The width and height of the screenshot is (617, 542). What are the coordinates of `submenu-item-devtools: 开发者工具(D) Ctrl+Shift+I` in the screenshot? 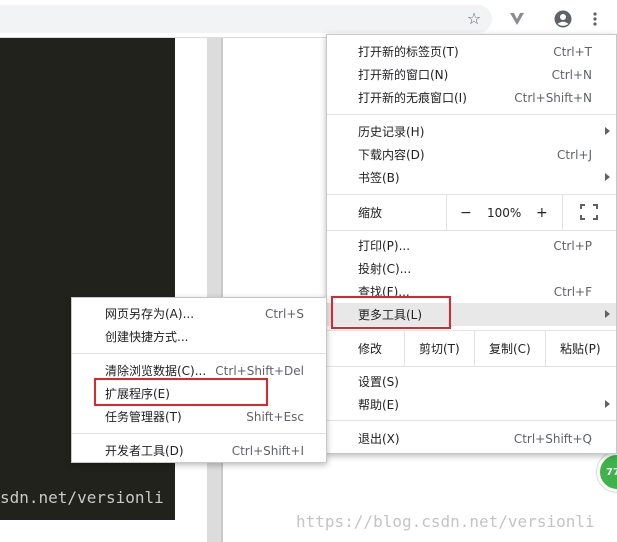 It's located at (199, 450).